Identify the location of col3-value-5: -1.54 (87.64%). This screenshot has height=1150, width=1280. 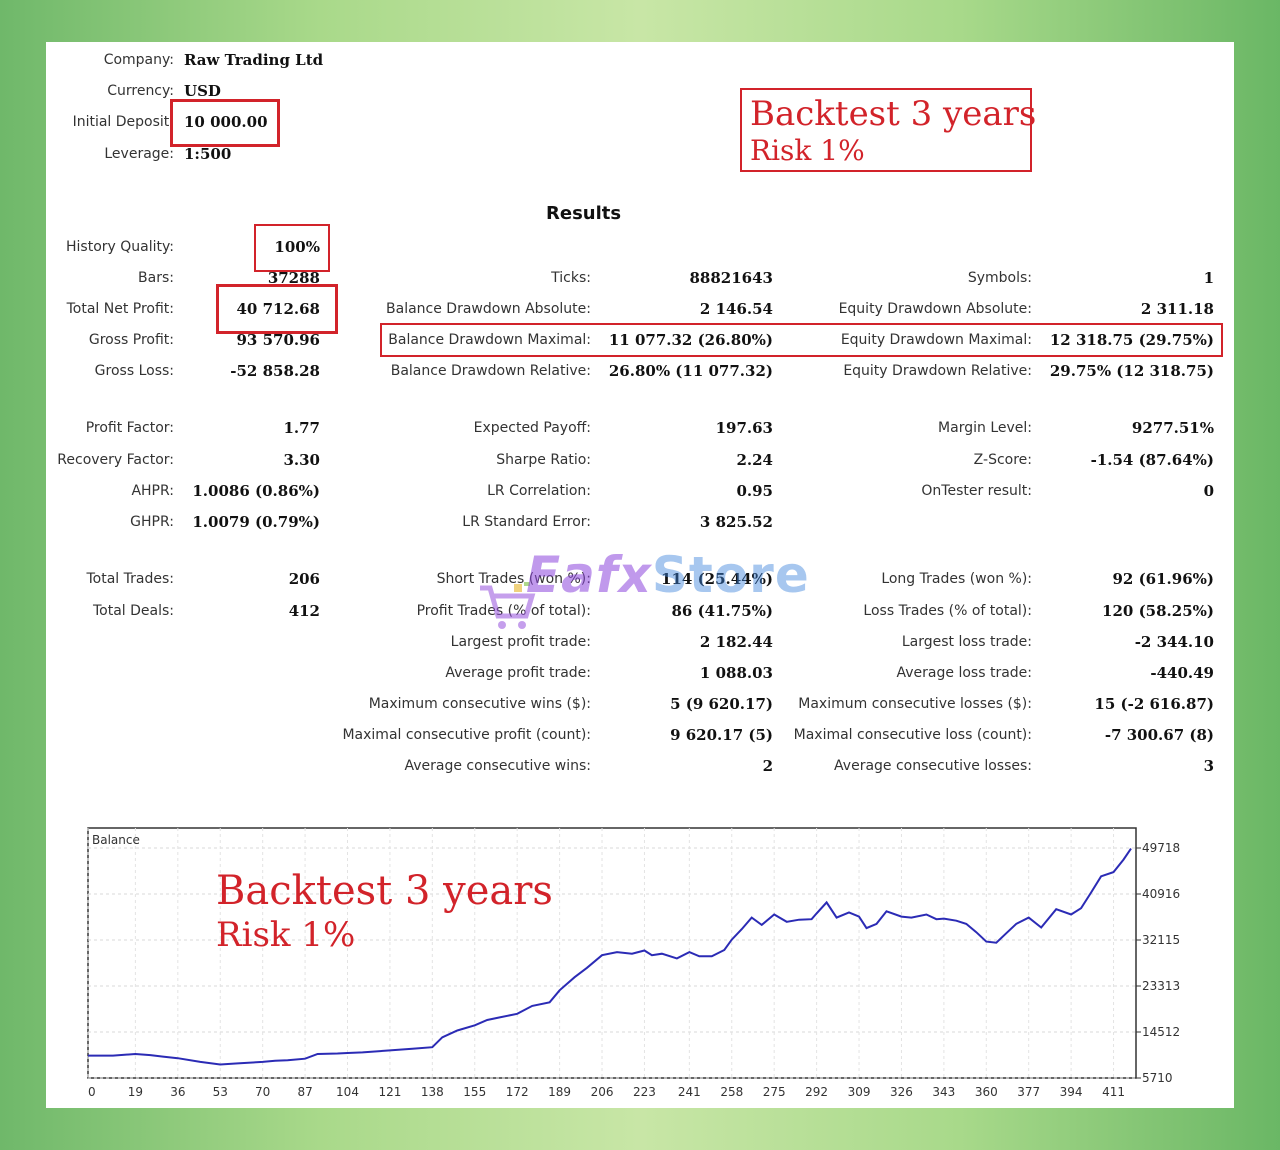
(1152, 460).